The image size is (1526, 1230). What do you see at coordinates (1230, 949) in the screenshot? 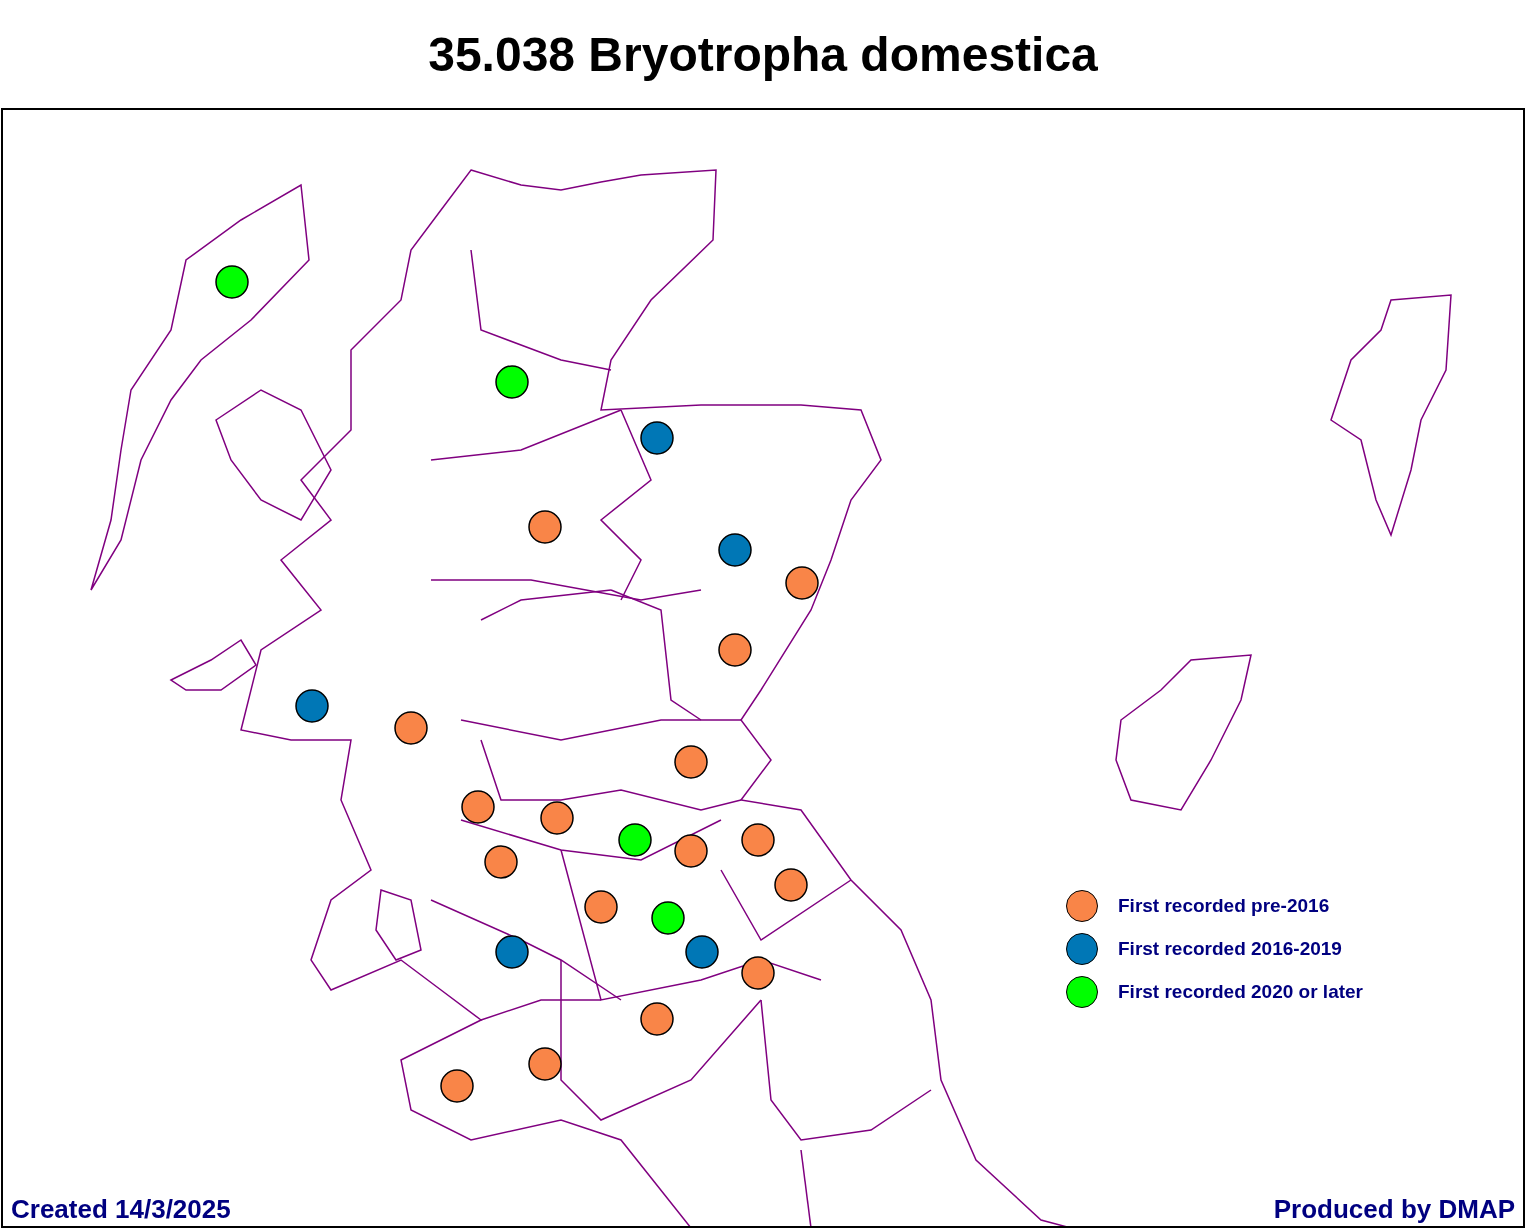
I see `legend-label: First recorded 2016-2019` at bounding box center [1230, 949].